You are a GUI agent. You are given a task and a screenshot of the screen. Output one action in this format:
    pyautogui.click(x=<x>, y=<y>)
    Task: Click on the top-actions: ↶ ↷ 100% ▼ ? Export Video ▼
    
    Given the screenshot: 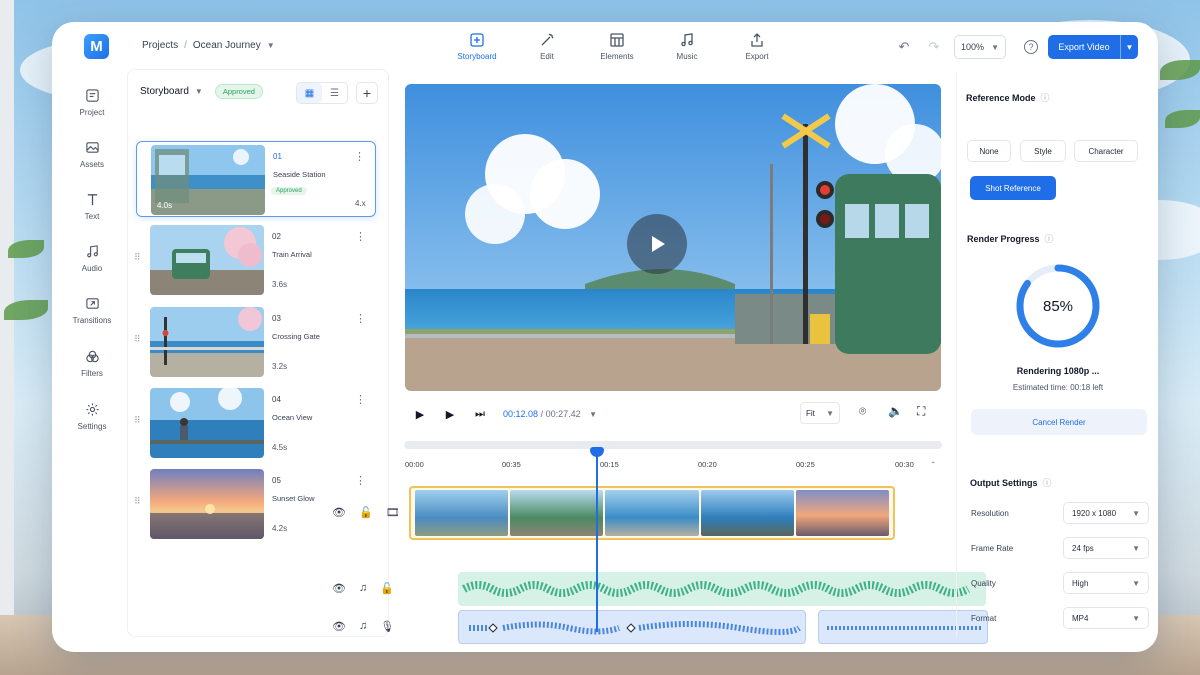 What is the action you would take?
    pyautogui.click(x=1016, y=47)
    